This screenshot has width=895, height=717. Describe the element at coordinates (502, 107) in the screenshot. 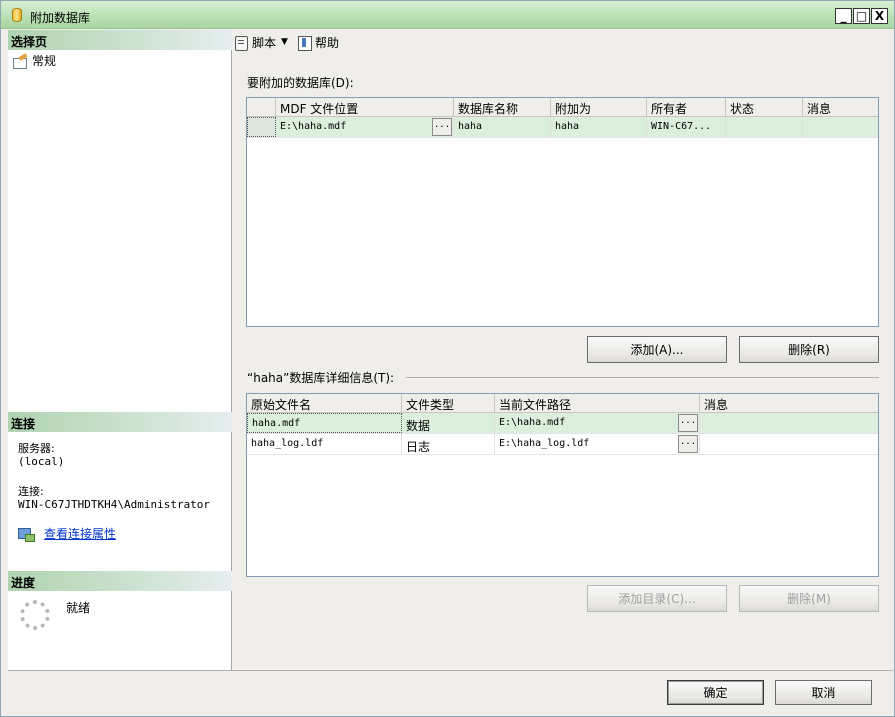

I see `column-database-name: 数据库名称` at that location.